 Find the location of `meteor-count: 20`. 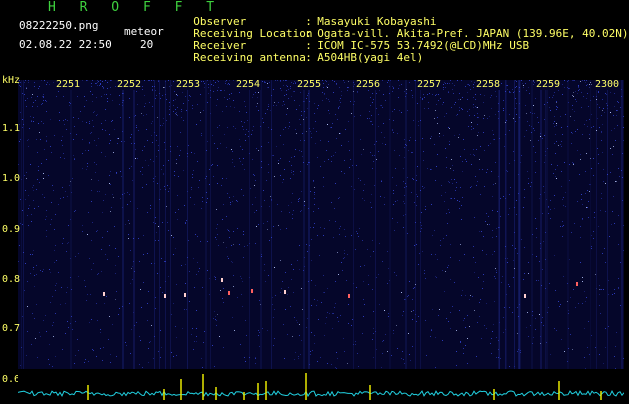

meteor-count: 20 is located at coordinates (147, 44).